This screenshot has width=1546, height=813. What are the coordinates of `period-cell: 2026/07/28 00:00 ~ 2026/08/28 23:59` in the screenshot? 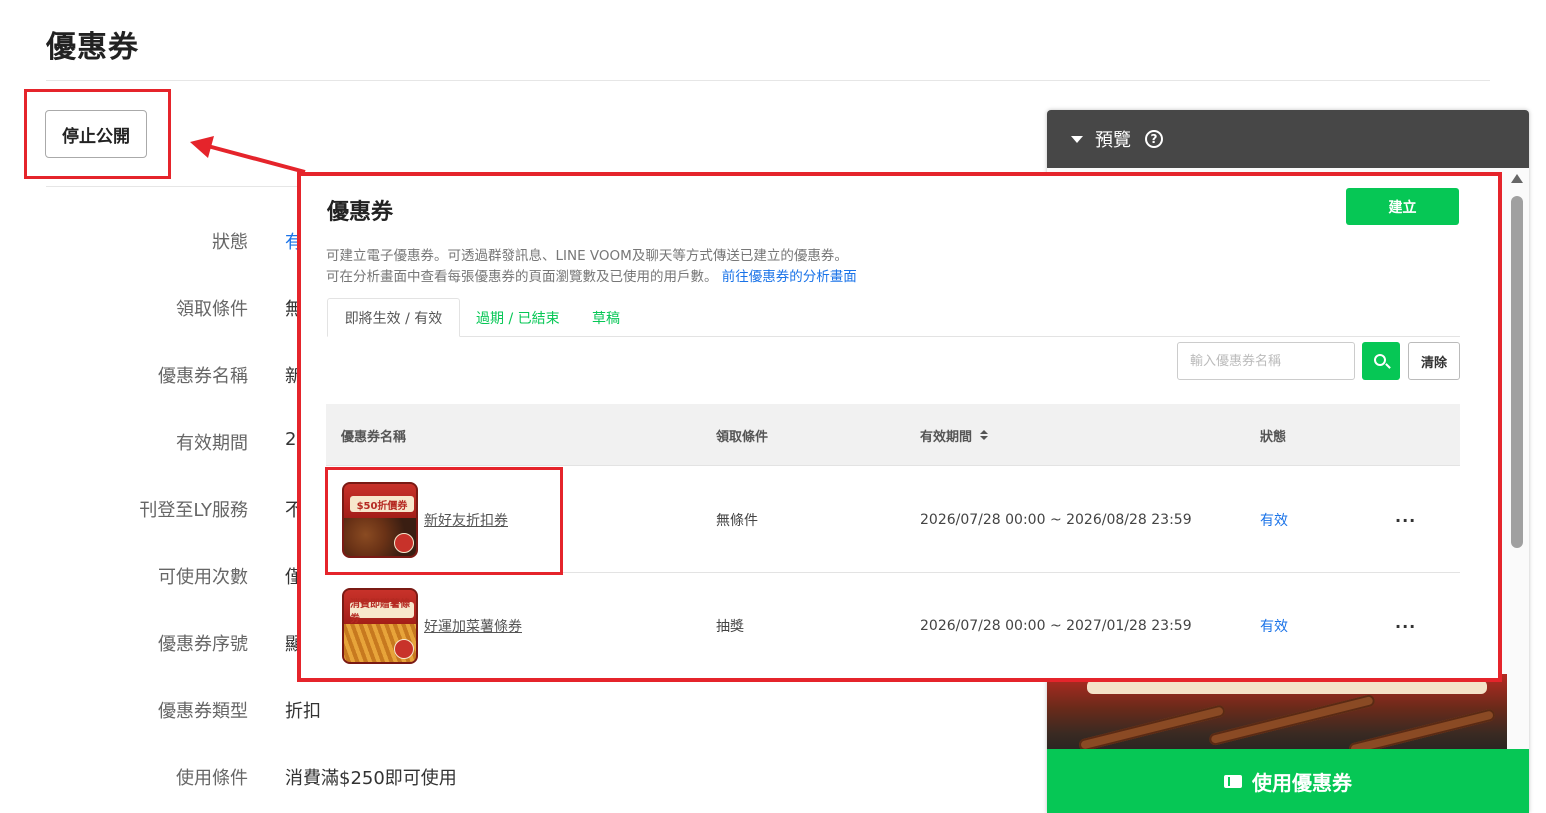 It's located at (1056, 520).